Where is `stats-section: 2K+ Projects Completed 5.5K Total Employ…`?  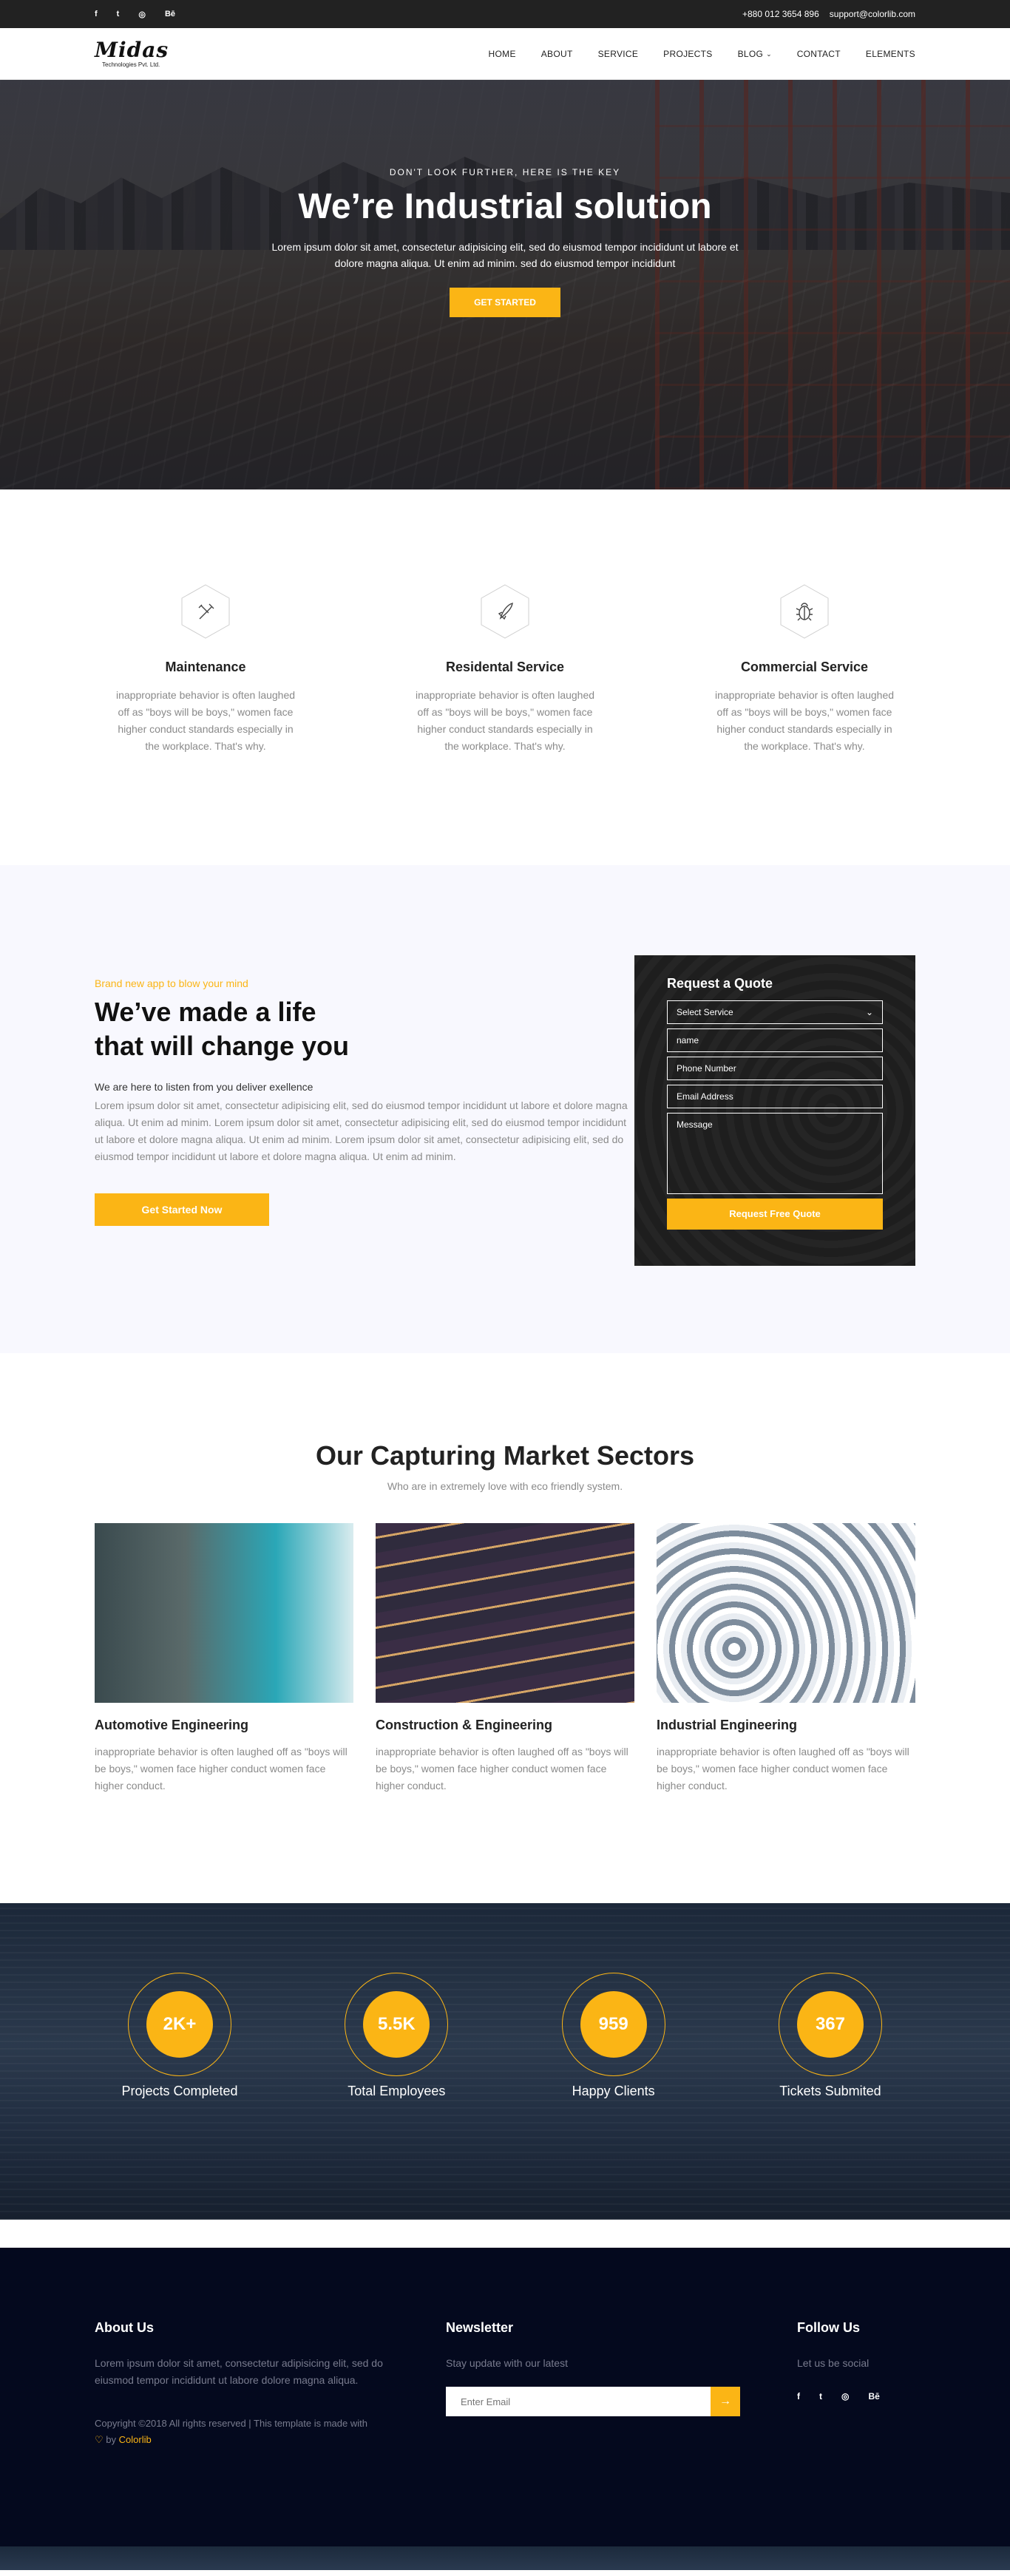 stats-section: 2K+ Projects Completed 5.5K Total Employ… is located at coordinates (505, 2061).